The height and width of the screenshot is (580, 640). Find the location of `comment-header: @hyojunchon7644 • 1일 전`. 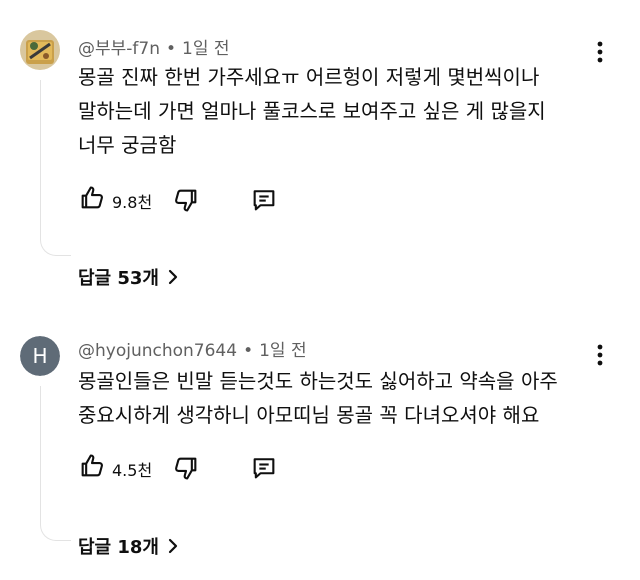

comment-header: @hyojunchon7644 • 1일 전 is located at coordinates (192, 348).